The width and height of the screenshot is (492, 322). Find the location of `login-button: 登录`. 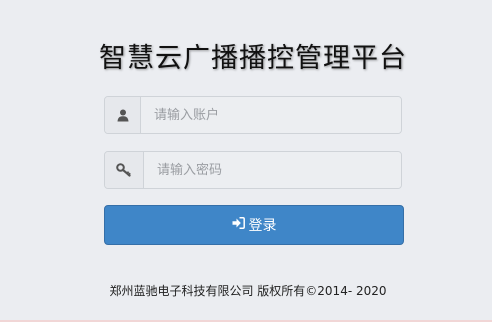

login-button: 登录 is located at coordinates (254, 225).